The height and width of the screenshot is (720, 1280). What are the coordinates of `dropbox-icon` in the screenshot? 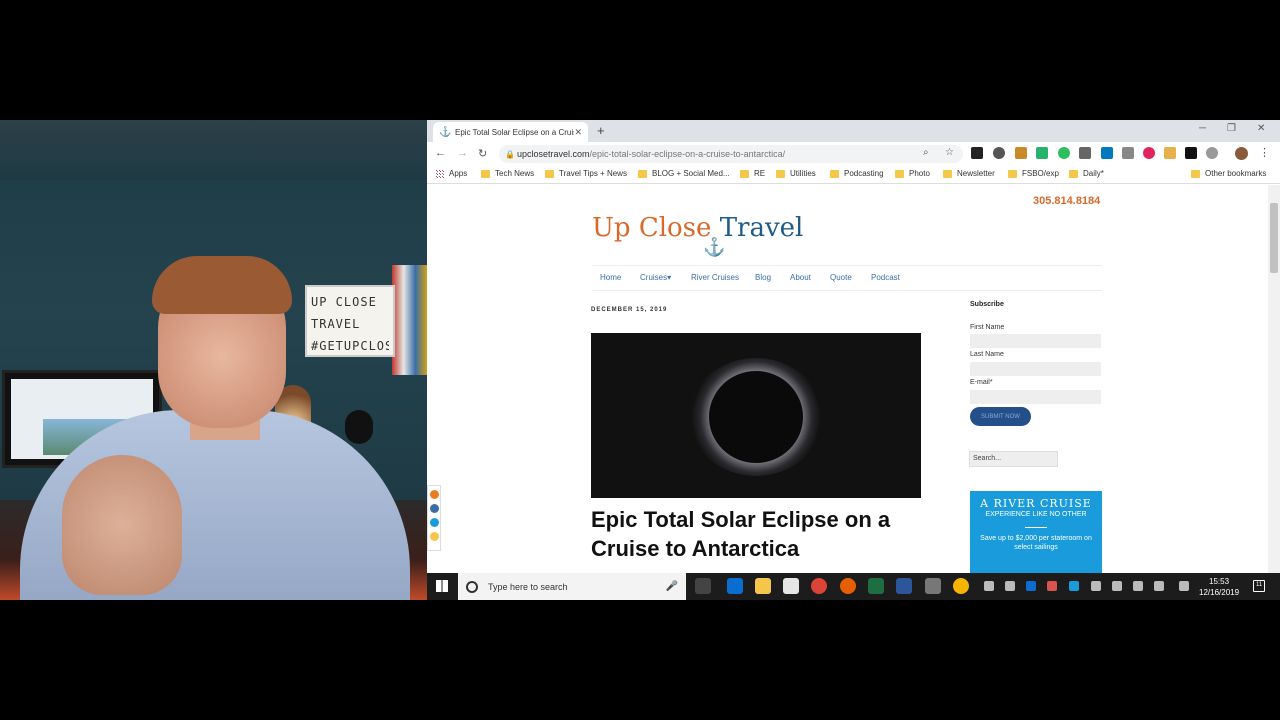 It's located at (1159, 586).